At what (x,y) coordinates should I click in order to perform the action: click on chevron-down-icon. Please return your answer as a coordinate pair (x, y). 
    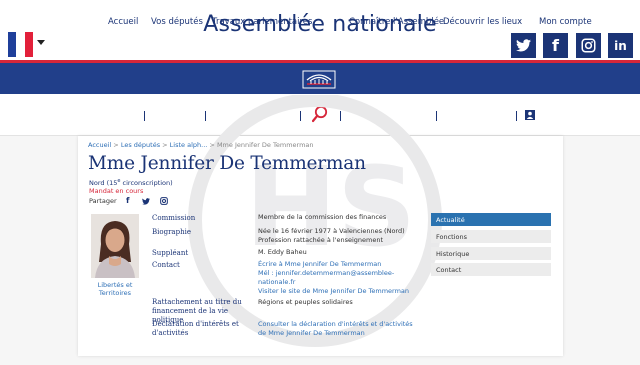
    Looking at the image, I should click on (41, 42).